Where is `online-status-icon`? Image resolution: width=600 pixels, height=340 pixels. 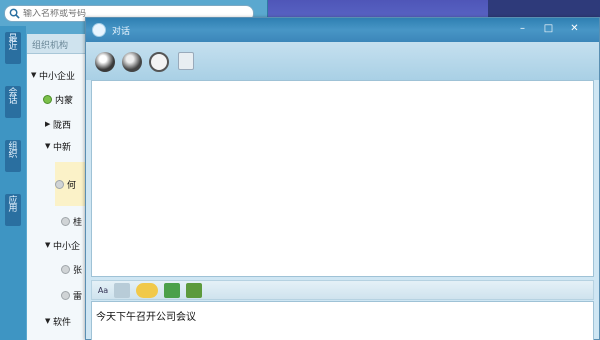 online-status-icon is located at coordinates (47, 99).